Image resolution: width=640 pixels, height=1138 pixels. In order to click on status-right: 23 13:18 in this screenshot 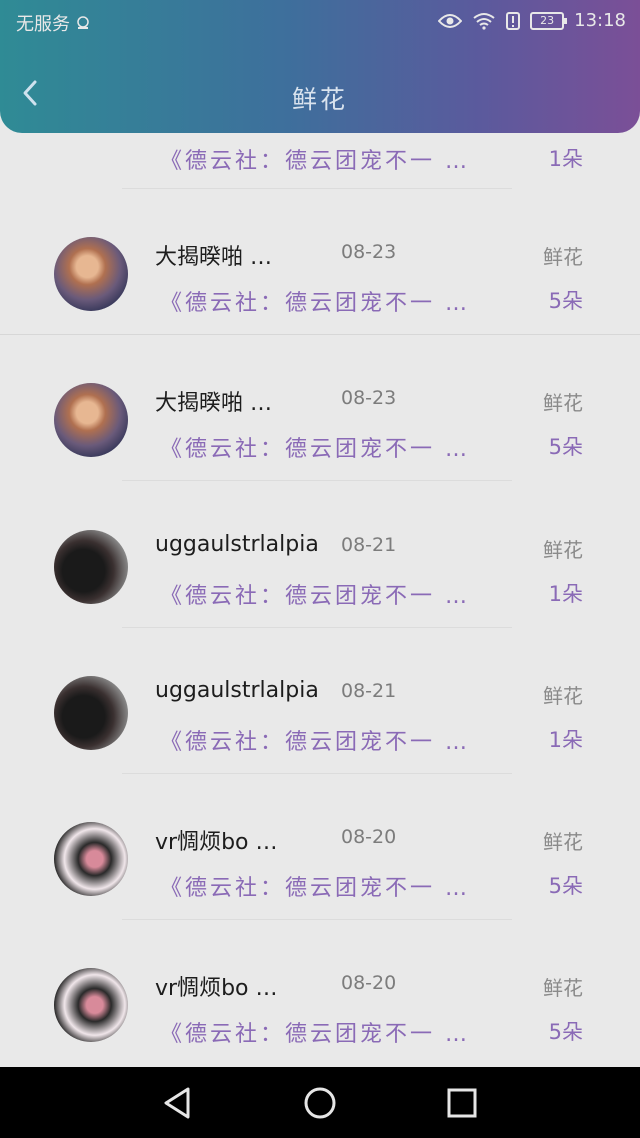, I will do `click(532, 20)`.